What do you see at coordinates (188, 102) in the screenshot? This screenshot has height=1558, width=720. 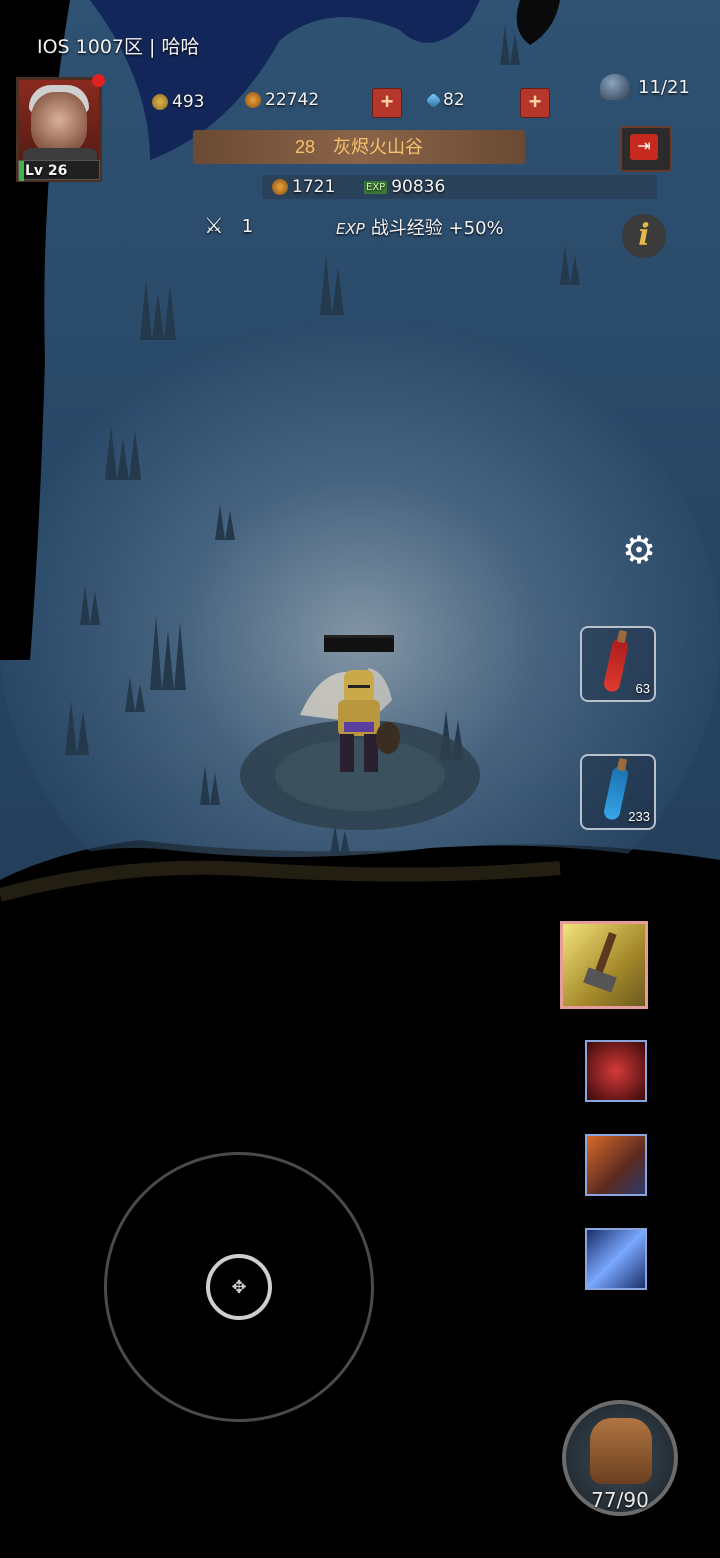 I see `stars-value: 493` at bounding box center [188, 102].